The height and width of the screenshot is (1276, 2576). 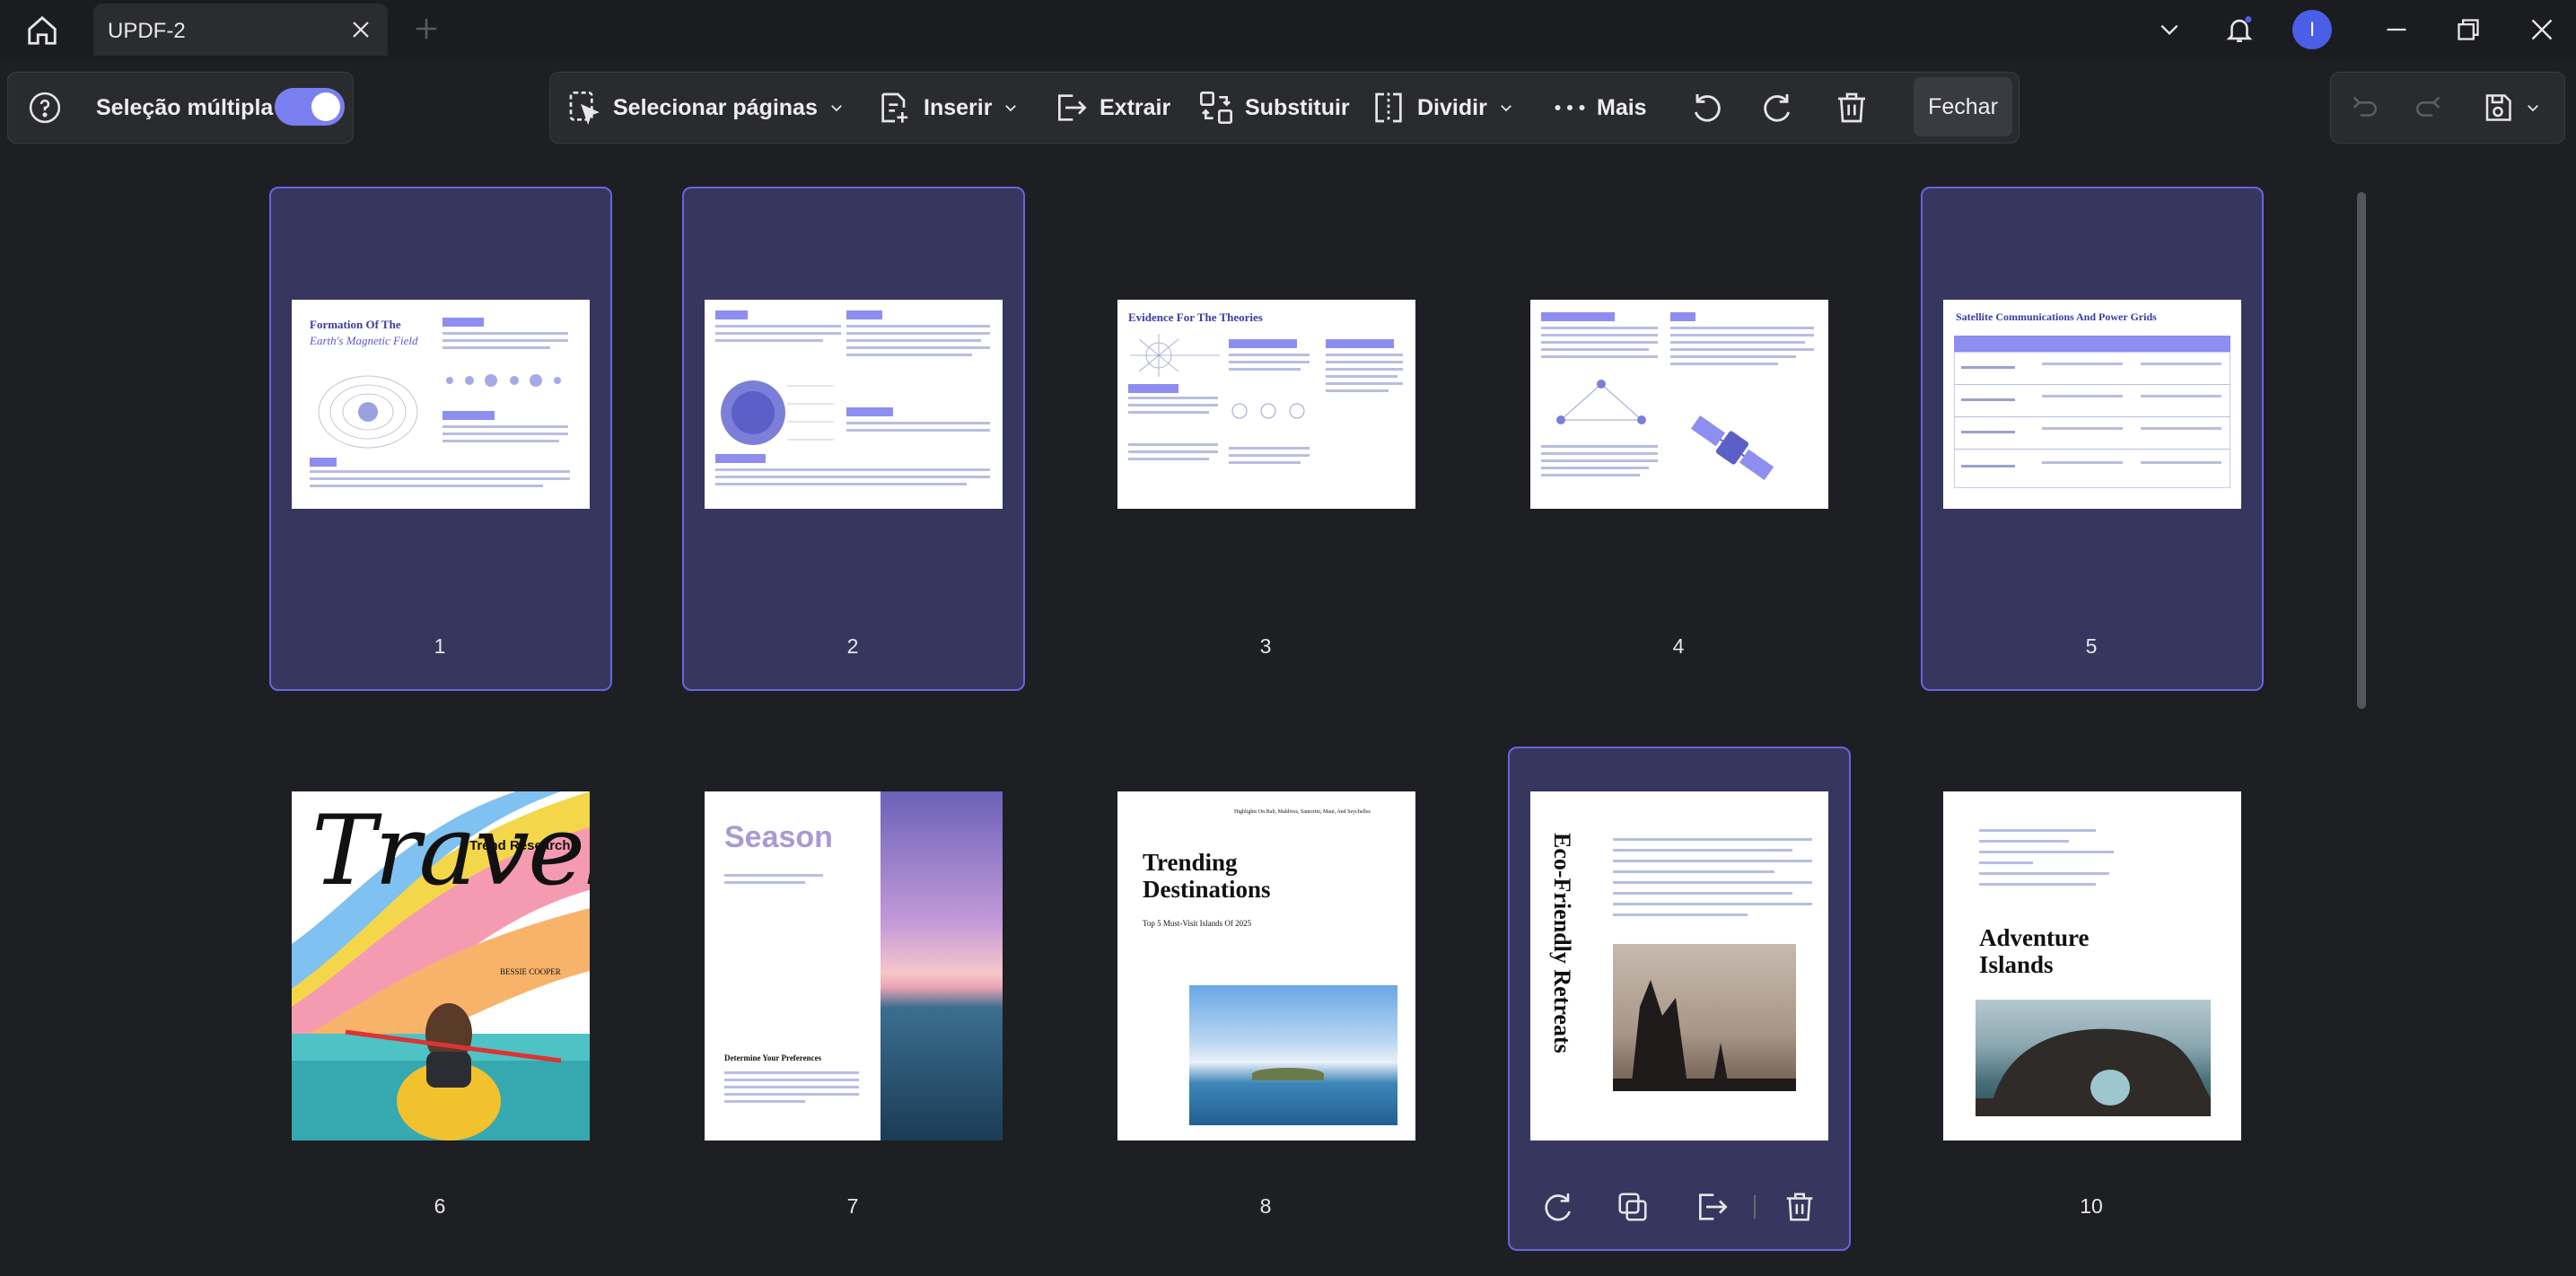 What do you see at coordinates (441, 404) in the screenshot?
I see `page-thumbnail-1: Formation Of The Earth's Magnetic Field` at bounding box center [441, 404].